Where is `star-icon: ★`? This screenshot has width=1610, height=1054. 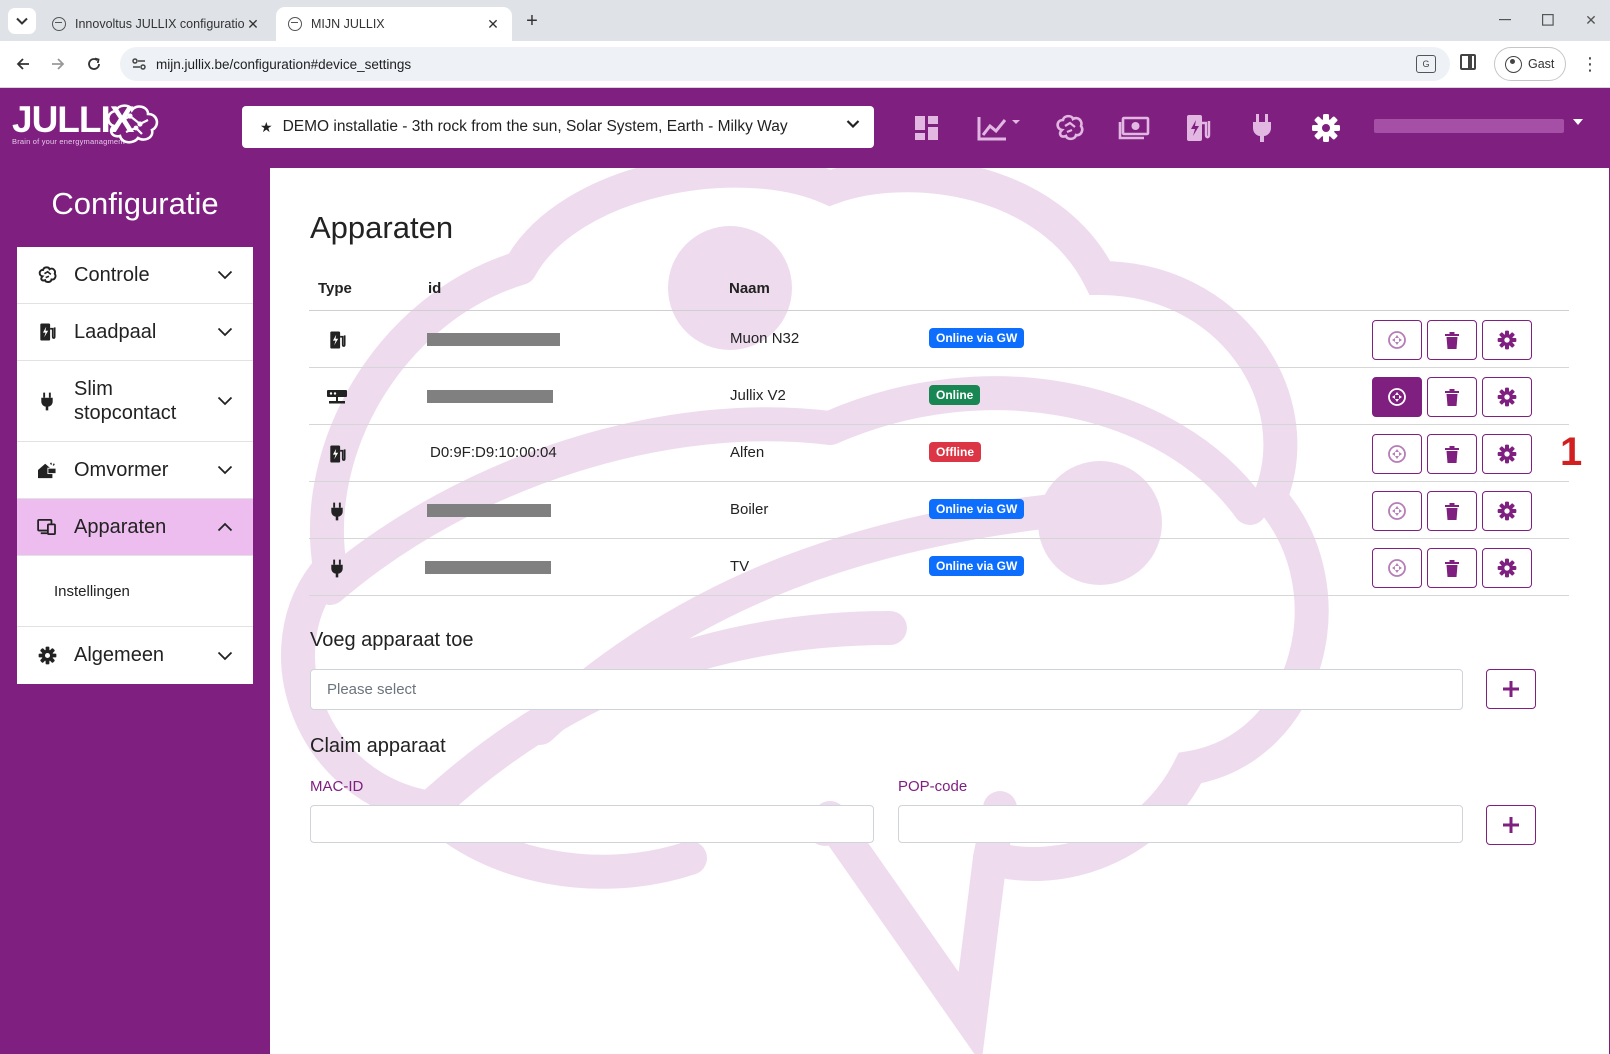 star-icon: ★ is located at coordinates (266, 126).